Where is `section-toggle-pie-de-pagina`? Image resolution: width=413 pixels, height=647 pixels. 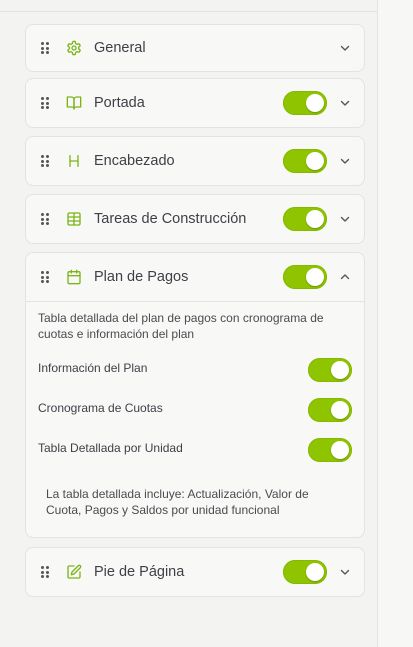
section-toggle-pie-de-pagina is located at coordinates (305, 572).